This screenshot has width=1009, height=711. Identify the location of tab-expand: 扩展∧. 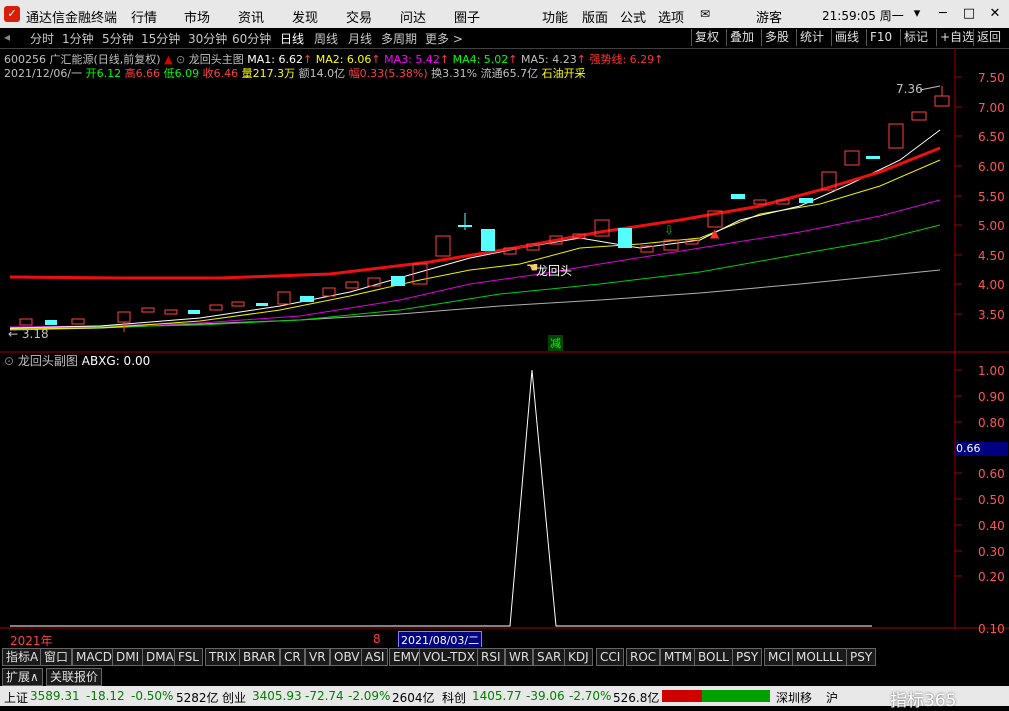
(22, 677).